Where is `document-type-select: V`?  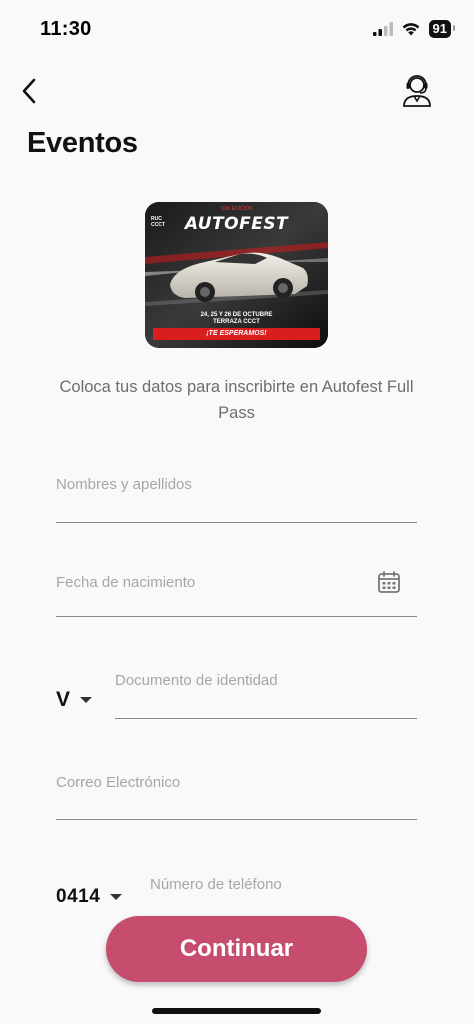
document-type-select: V is located at coordinates (74, 700).